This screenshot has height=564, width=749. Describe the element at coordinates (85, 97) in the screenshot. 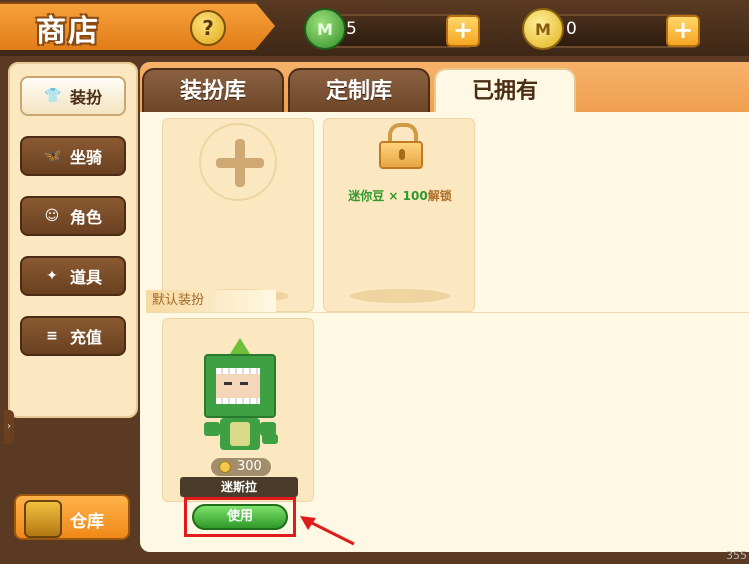

I see `sidebar-item-label: 装扮` at that location.